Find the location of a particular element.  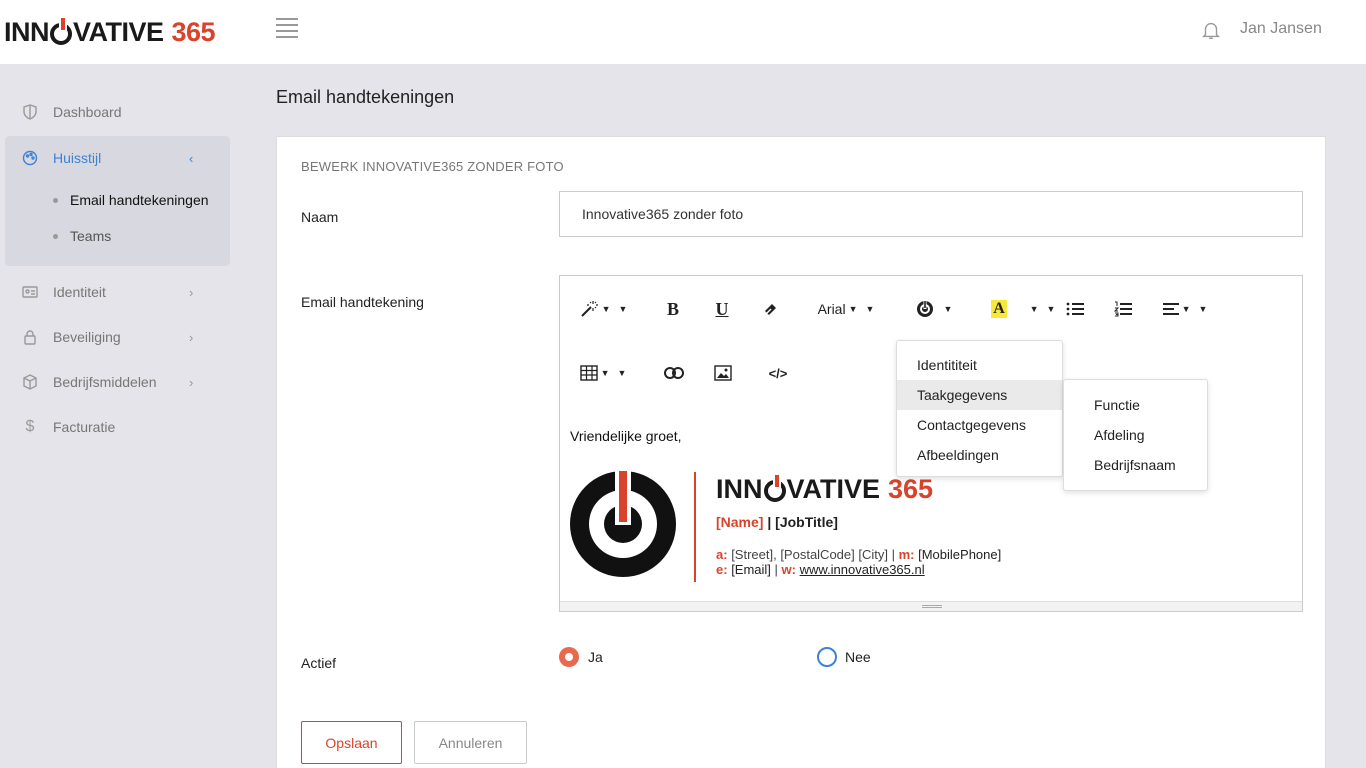

brand-logo: INN VATIVE 365 is located at coordinates (110, 31).